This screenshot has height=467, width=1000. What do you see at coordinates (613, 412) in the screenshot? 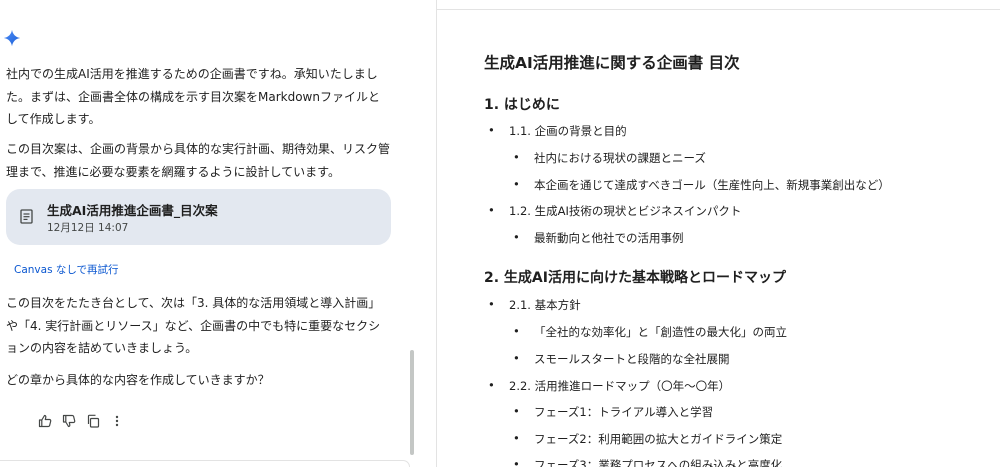
I see `list-item: フェーズ1：トライアル導入と学習` at bounding box center [613, 412].